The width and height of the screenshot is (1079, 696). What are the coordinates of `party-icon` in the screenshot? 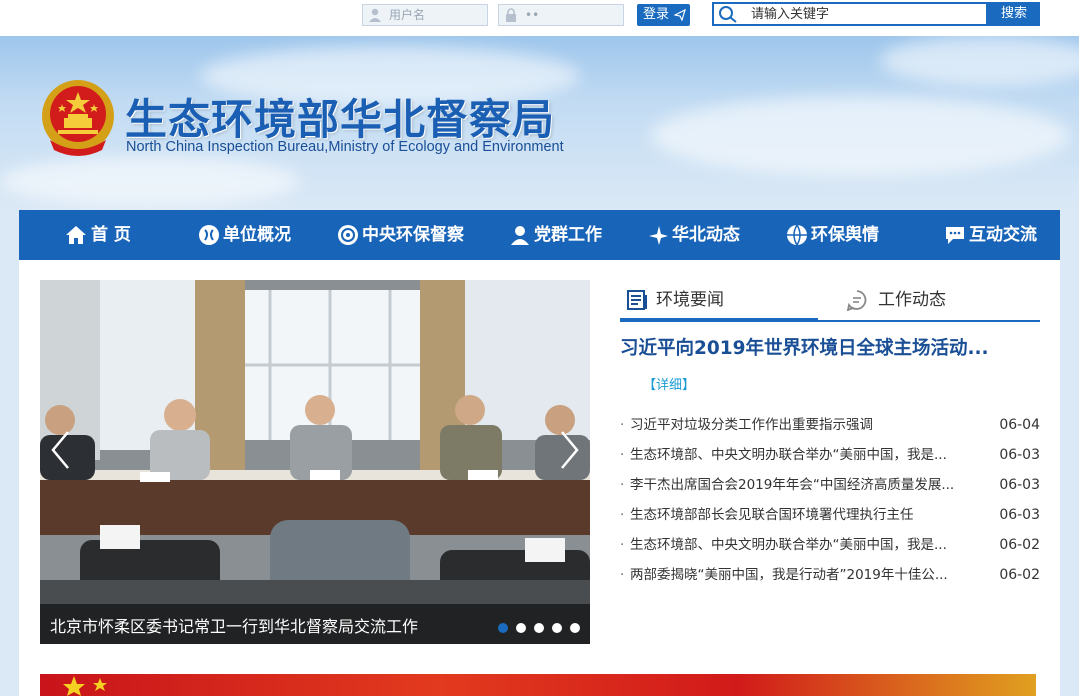 It's located at (520, 235).